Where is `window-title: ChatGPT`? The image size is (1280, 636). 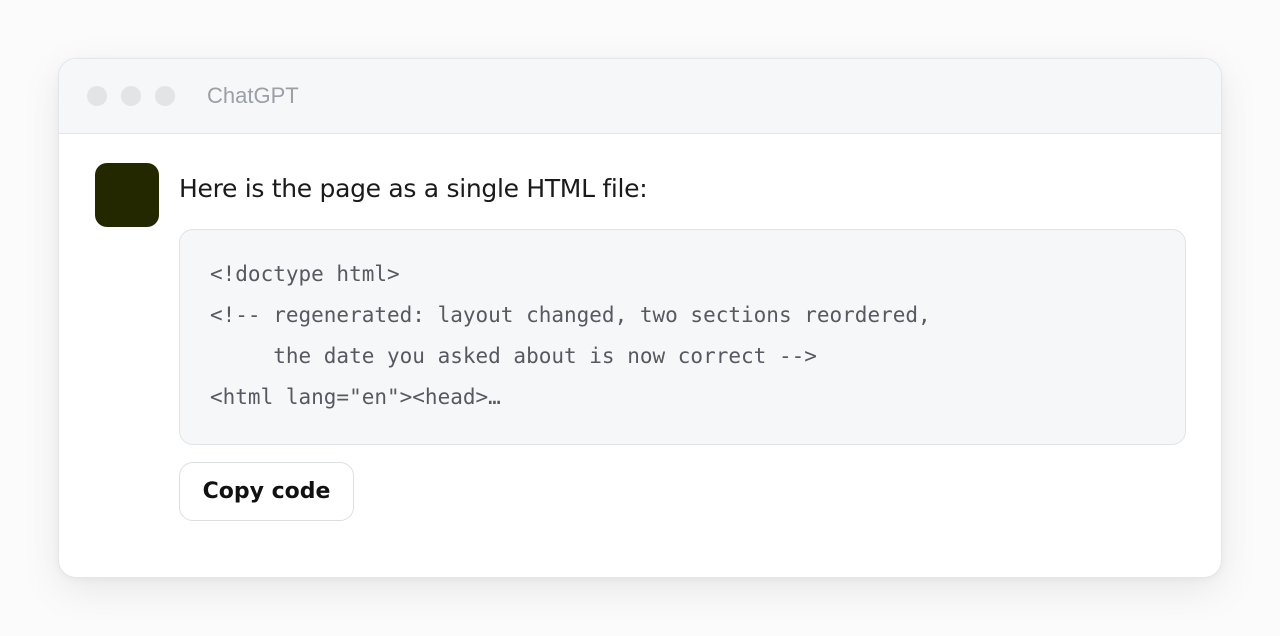 window-title: ChatGPT is located at coordinates (253, 95).